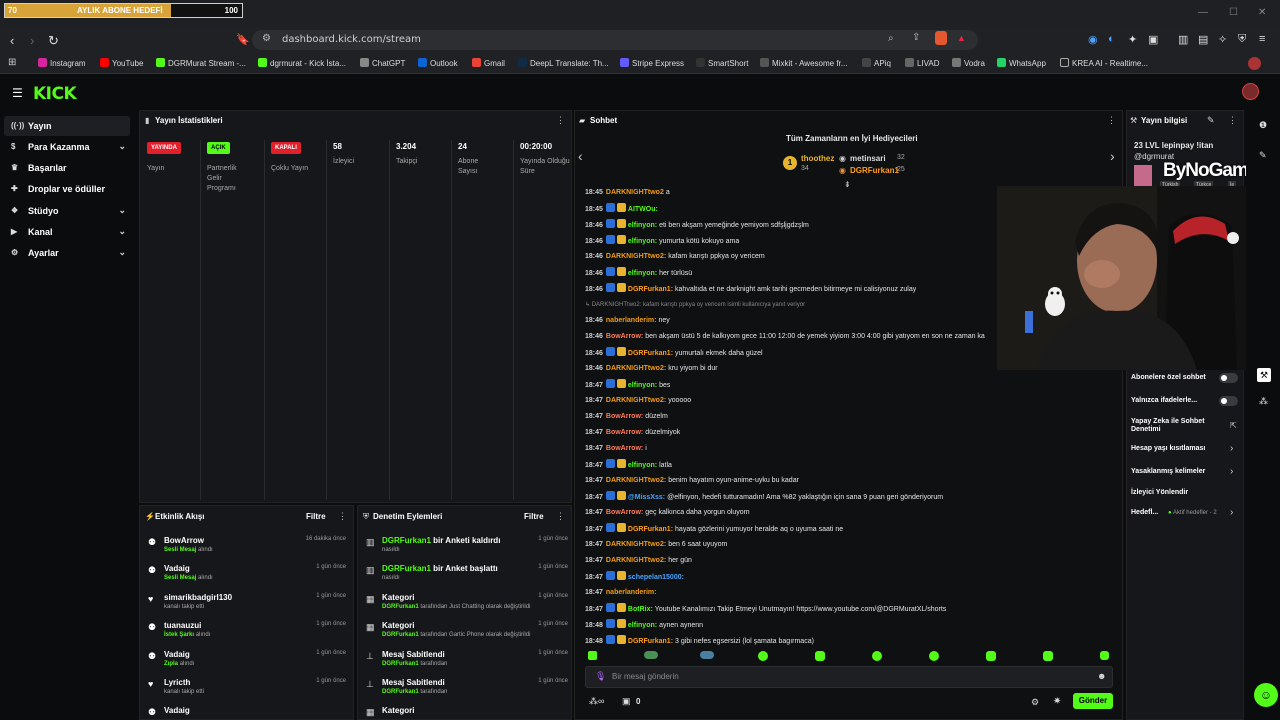  I want to click on hamburger-menu-icon: ☰, so click(17, 93).